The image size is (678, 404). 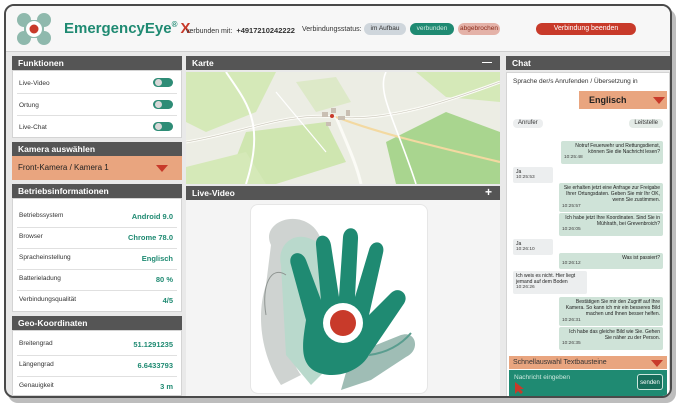 What do you see at coordinates (163, 104) in the screenshot?
I see `location-toggle` at bounding box center [163, 104].